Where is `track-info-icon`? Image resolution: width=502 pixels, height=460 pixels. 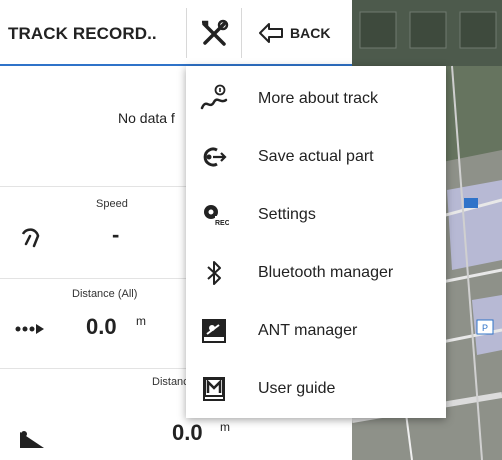 track-info-icon is located at coordinates (214, 97).